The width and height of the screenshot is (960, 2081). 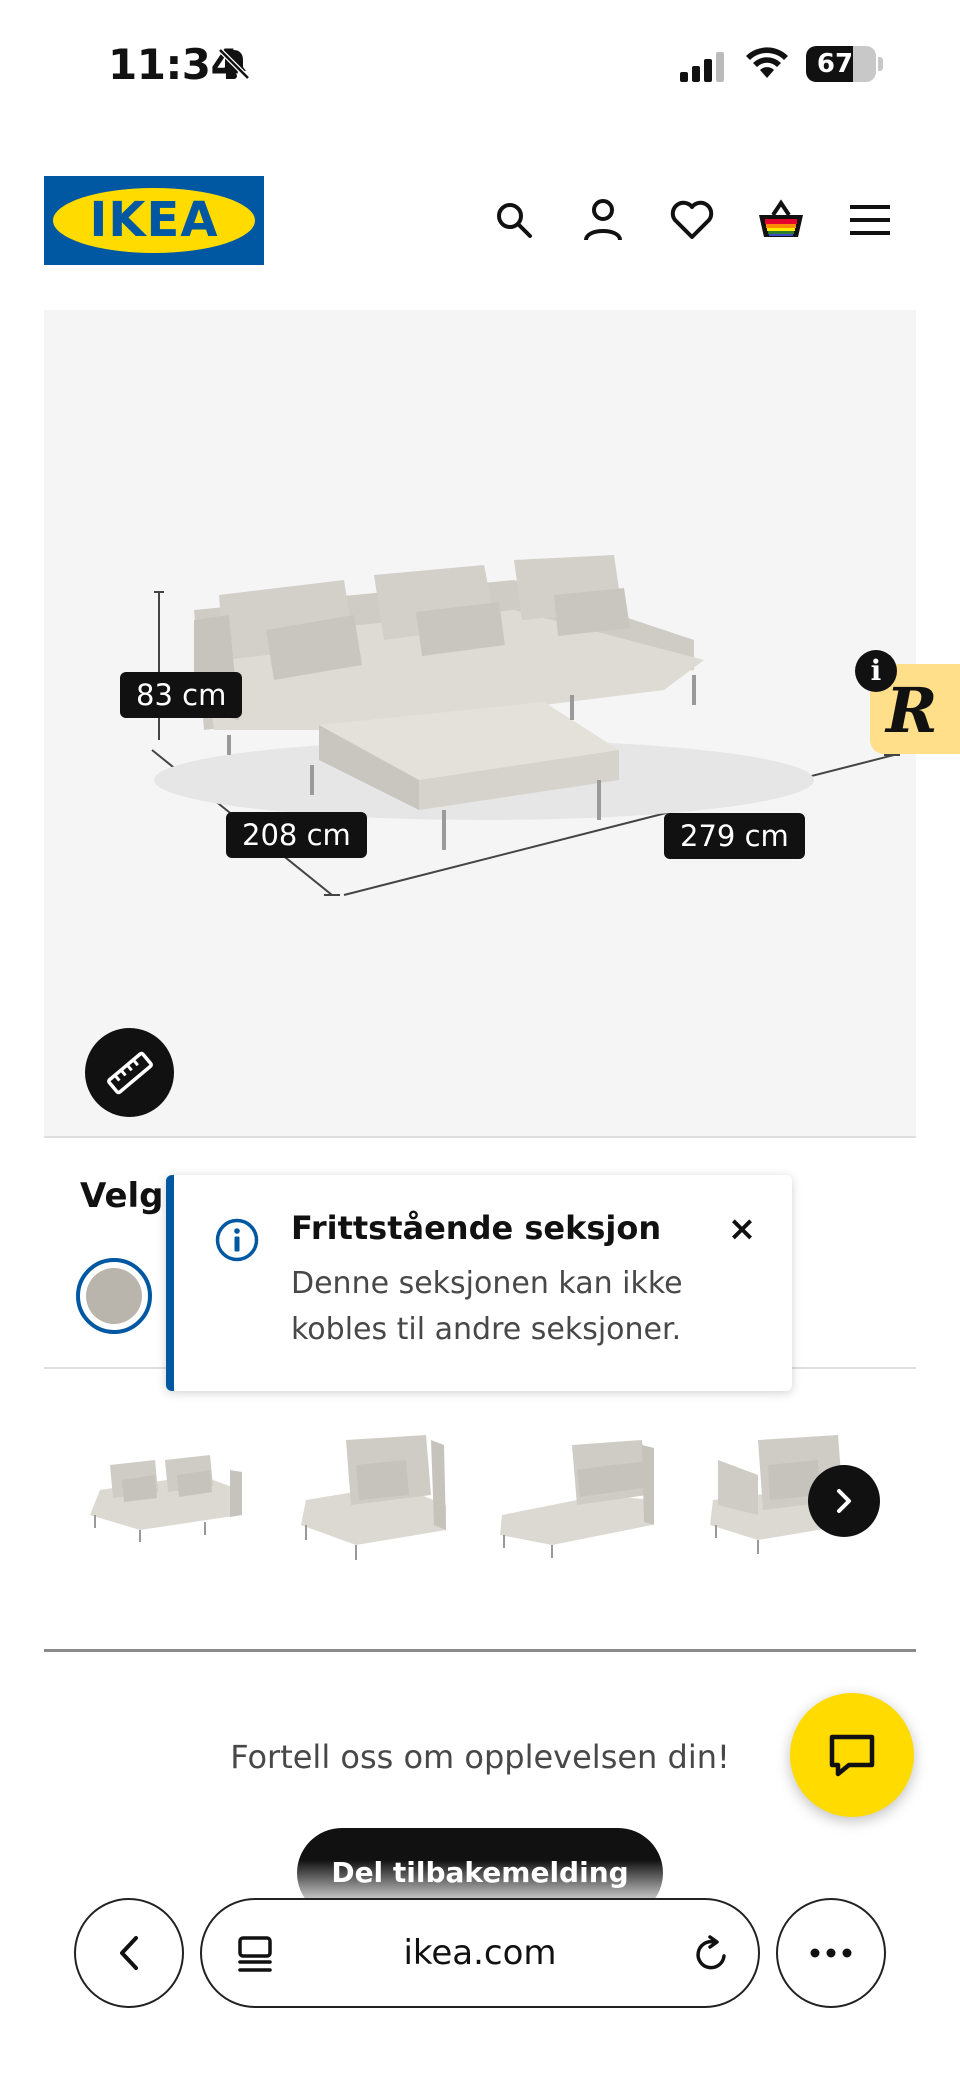 I want to click on cellular-signal-icon, so click(x=702, y=67).